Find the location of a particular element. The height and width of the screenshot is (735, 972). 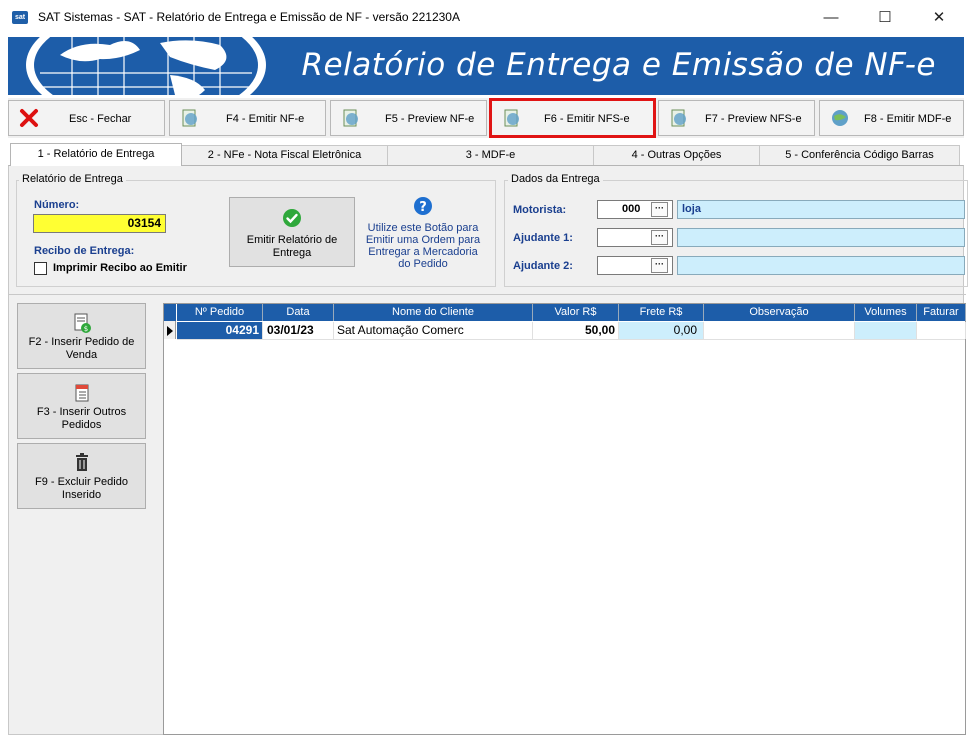

number-label: Número: is located at coordinates (57, 205).